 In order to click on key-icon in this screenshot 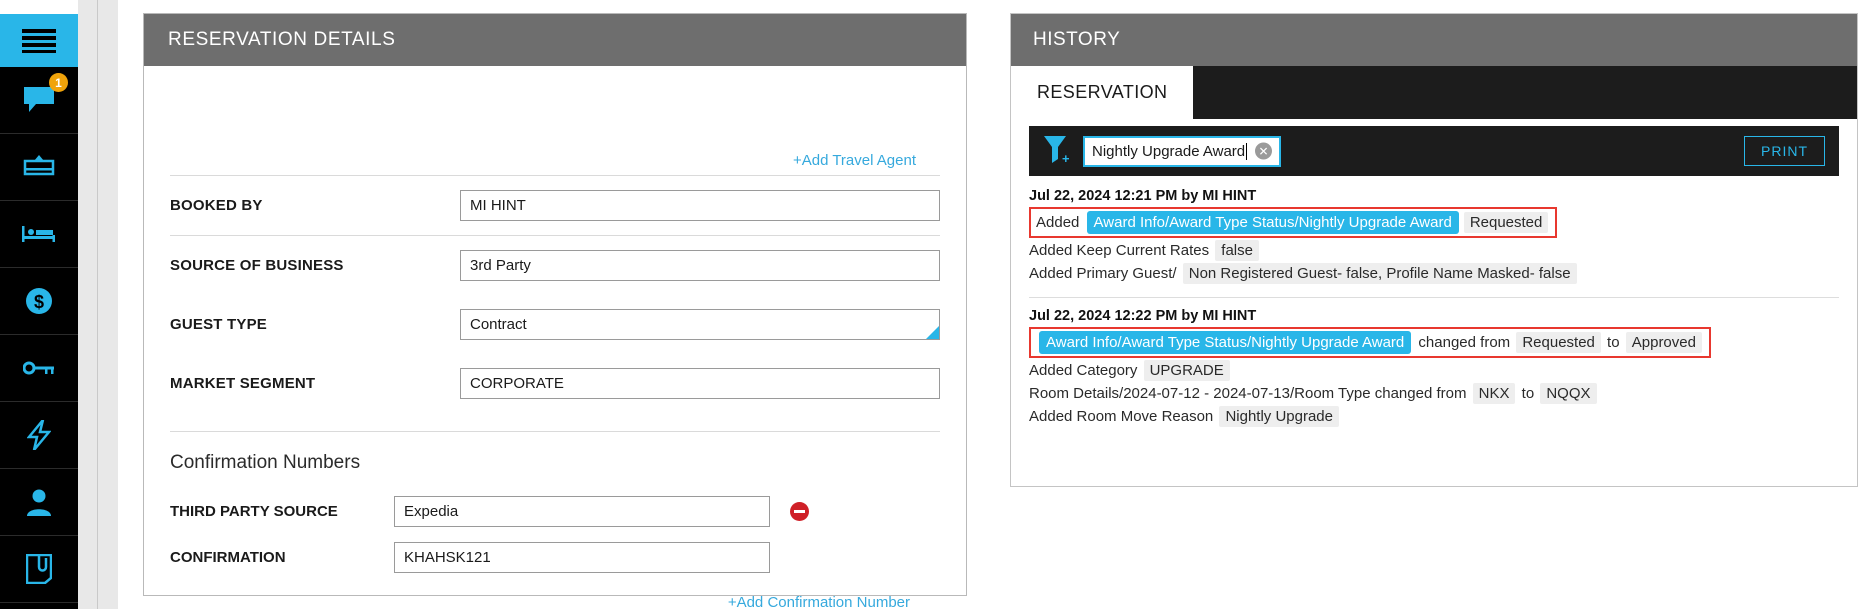, I will do `click(39, 368)`.